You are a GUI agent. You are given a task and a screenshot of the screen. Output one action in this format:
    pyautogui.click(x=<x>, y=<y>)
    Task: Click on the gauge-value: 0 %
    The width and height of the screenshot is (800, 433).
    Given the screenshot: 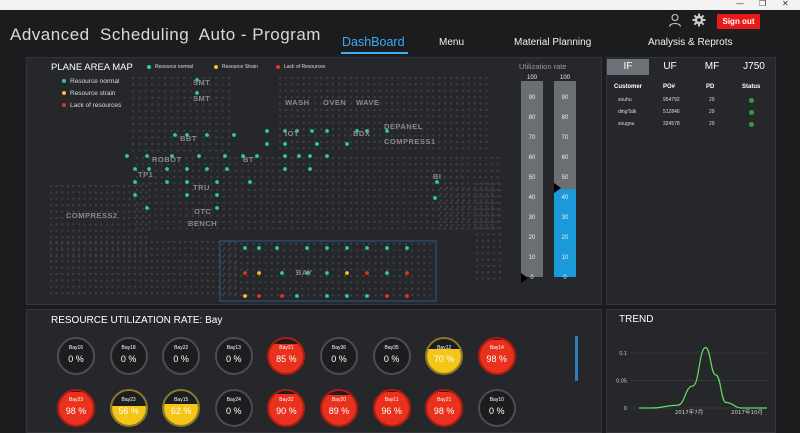 What is the action you would take?
    pyautogui.click(x=391, y=359)
    